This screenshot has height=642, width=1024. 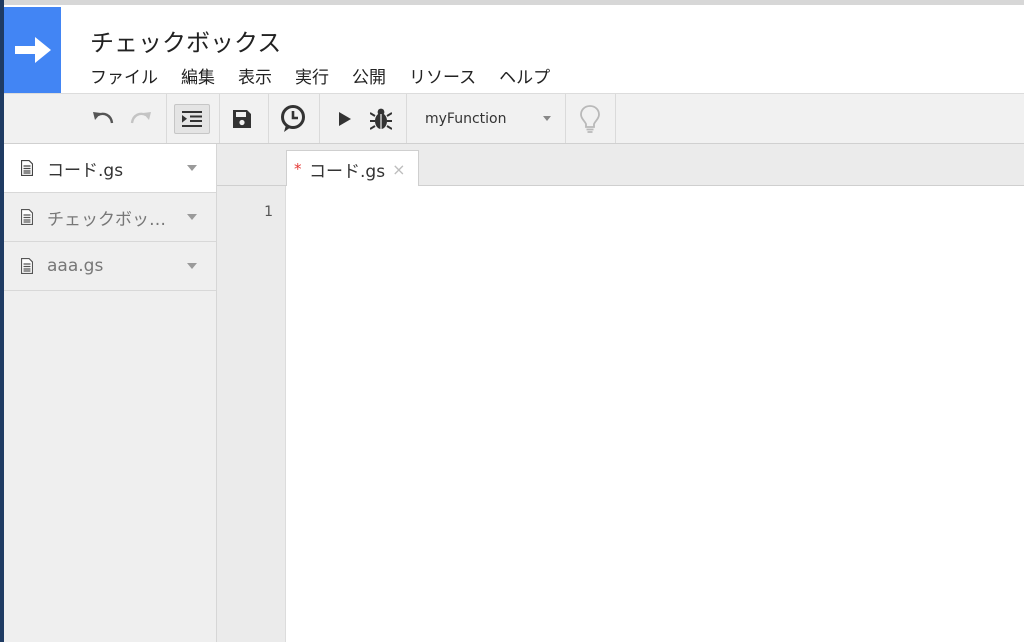 I want to click on save-button, so click(x=242, y=118).